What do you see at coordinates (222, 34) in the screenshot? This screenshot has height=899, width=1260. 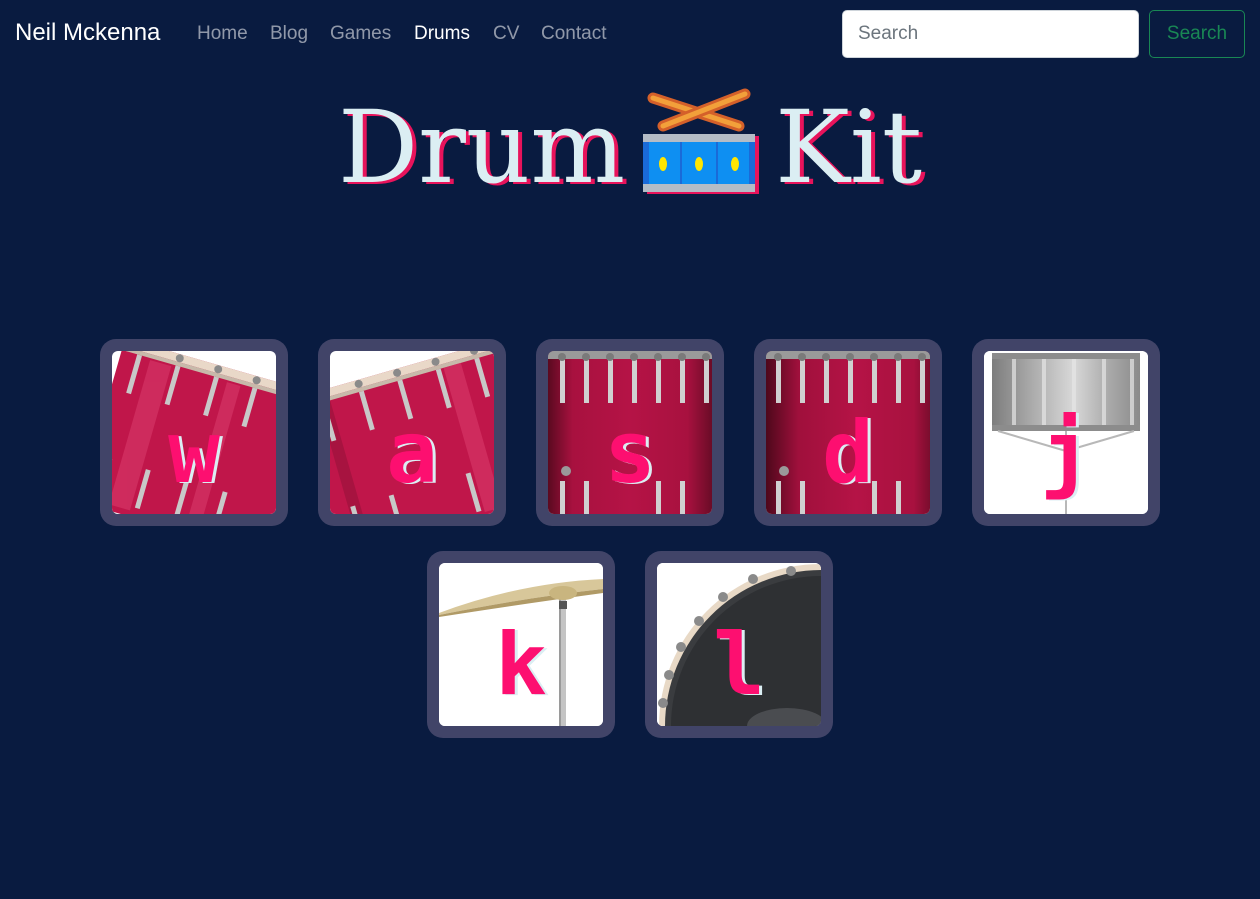 I see `nav-link-home: Home` at bounding box center [222, 34].